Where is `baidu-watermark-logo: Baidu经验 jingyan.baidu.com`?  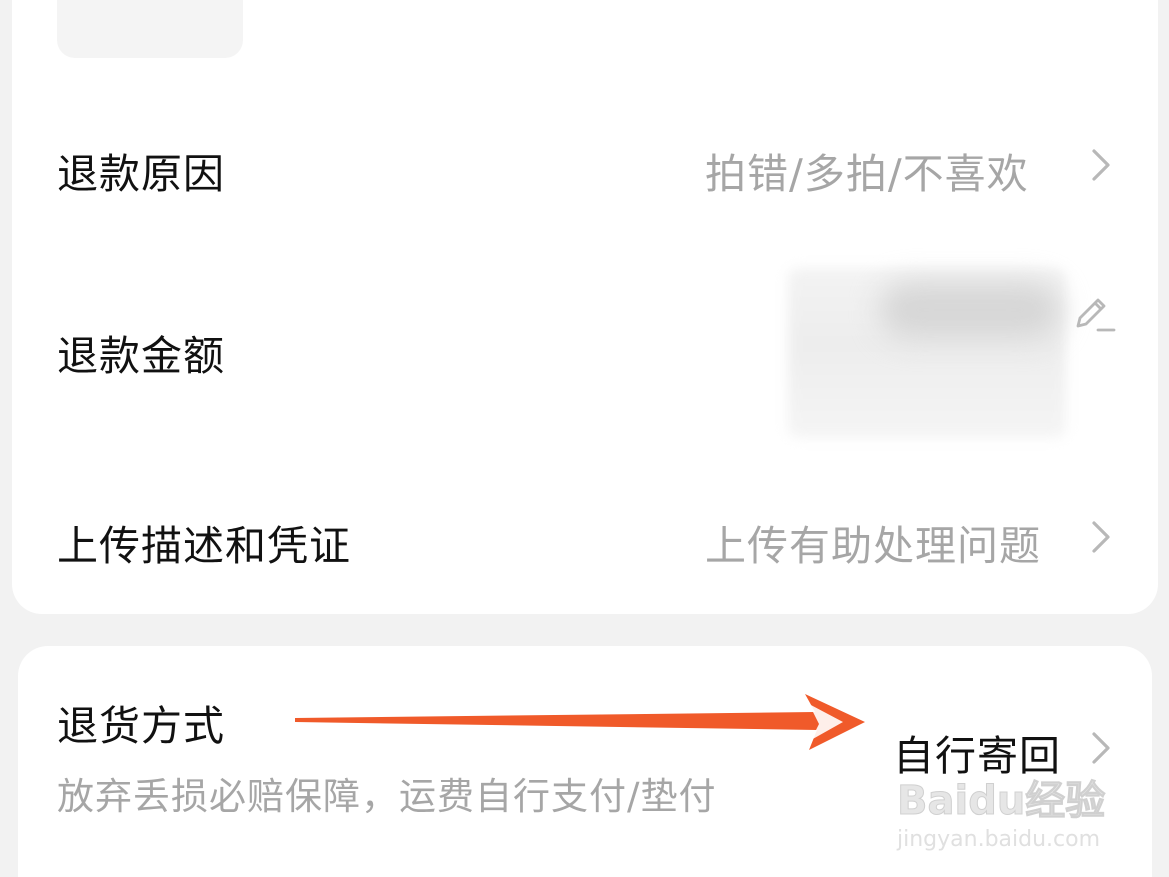
baidu-watermark-logo: Baidu经验 jingyan.baidu.com is located at coordinates (1001, 815).